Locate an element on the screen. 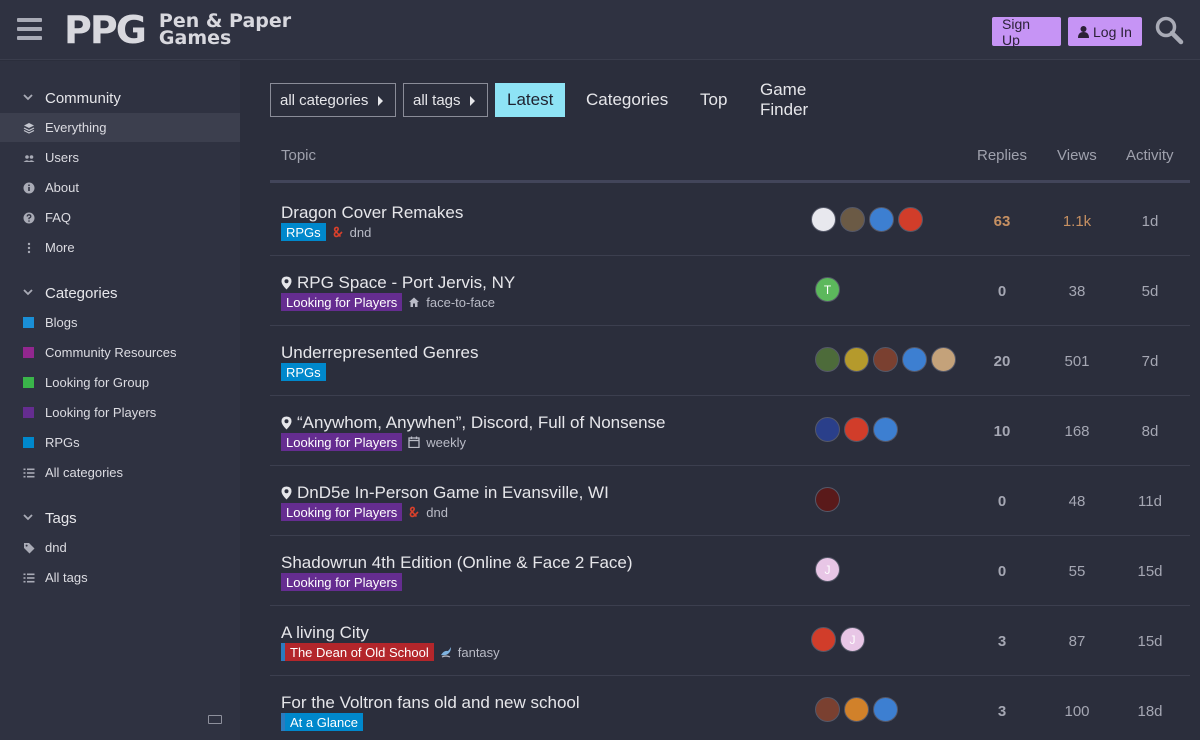 This screenshot has width=1200, height=740. sidebar-item-all-tags: All tags is located at coordinates (120, 577).